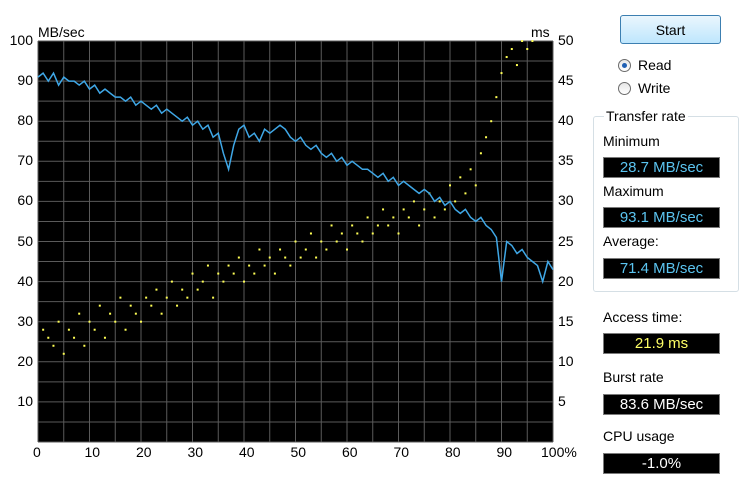  I want to click on write-radio-label: Write, so click(654, 88).